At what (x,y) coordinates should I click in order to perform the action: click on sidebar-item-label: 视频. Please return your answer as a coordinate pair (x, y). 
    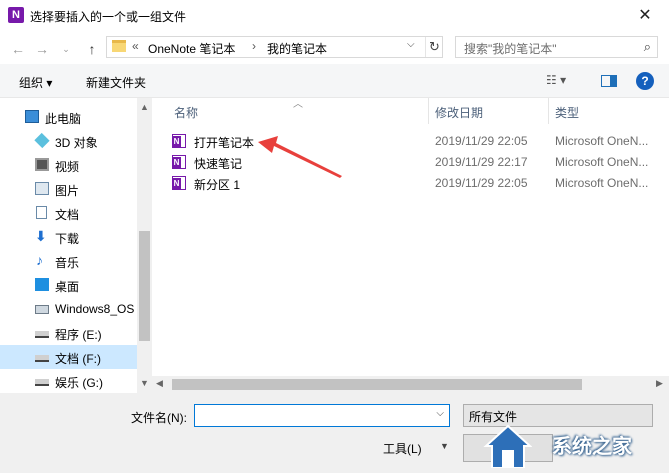
    Looking at the image, I should click on (67, 167).